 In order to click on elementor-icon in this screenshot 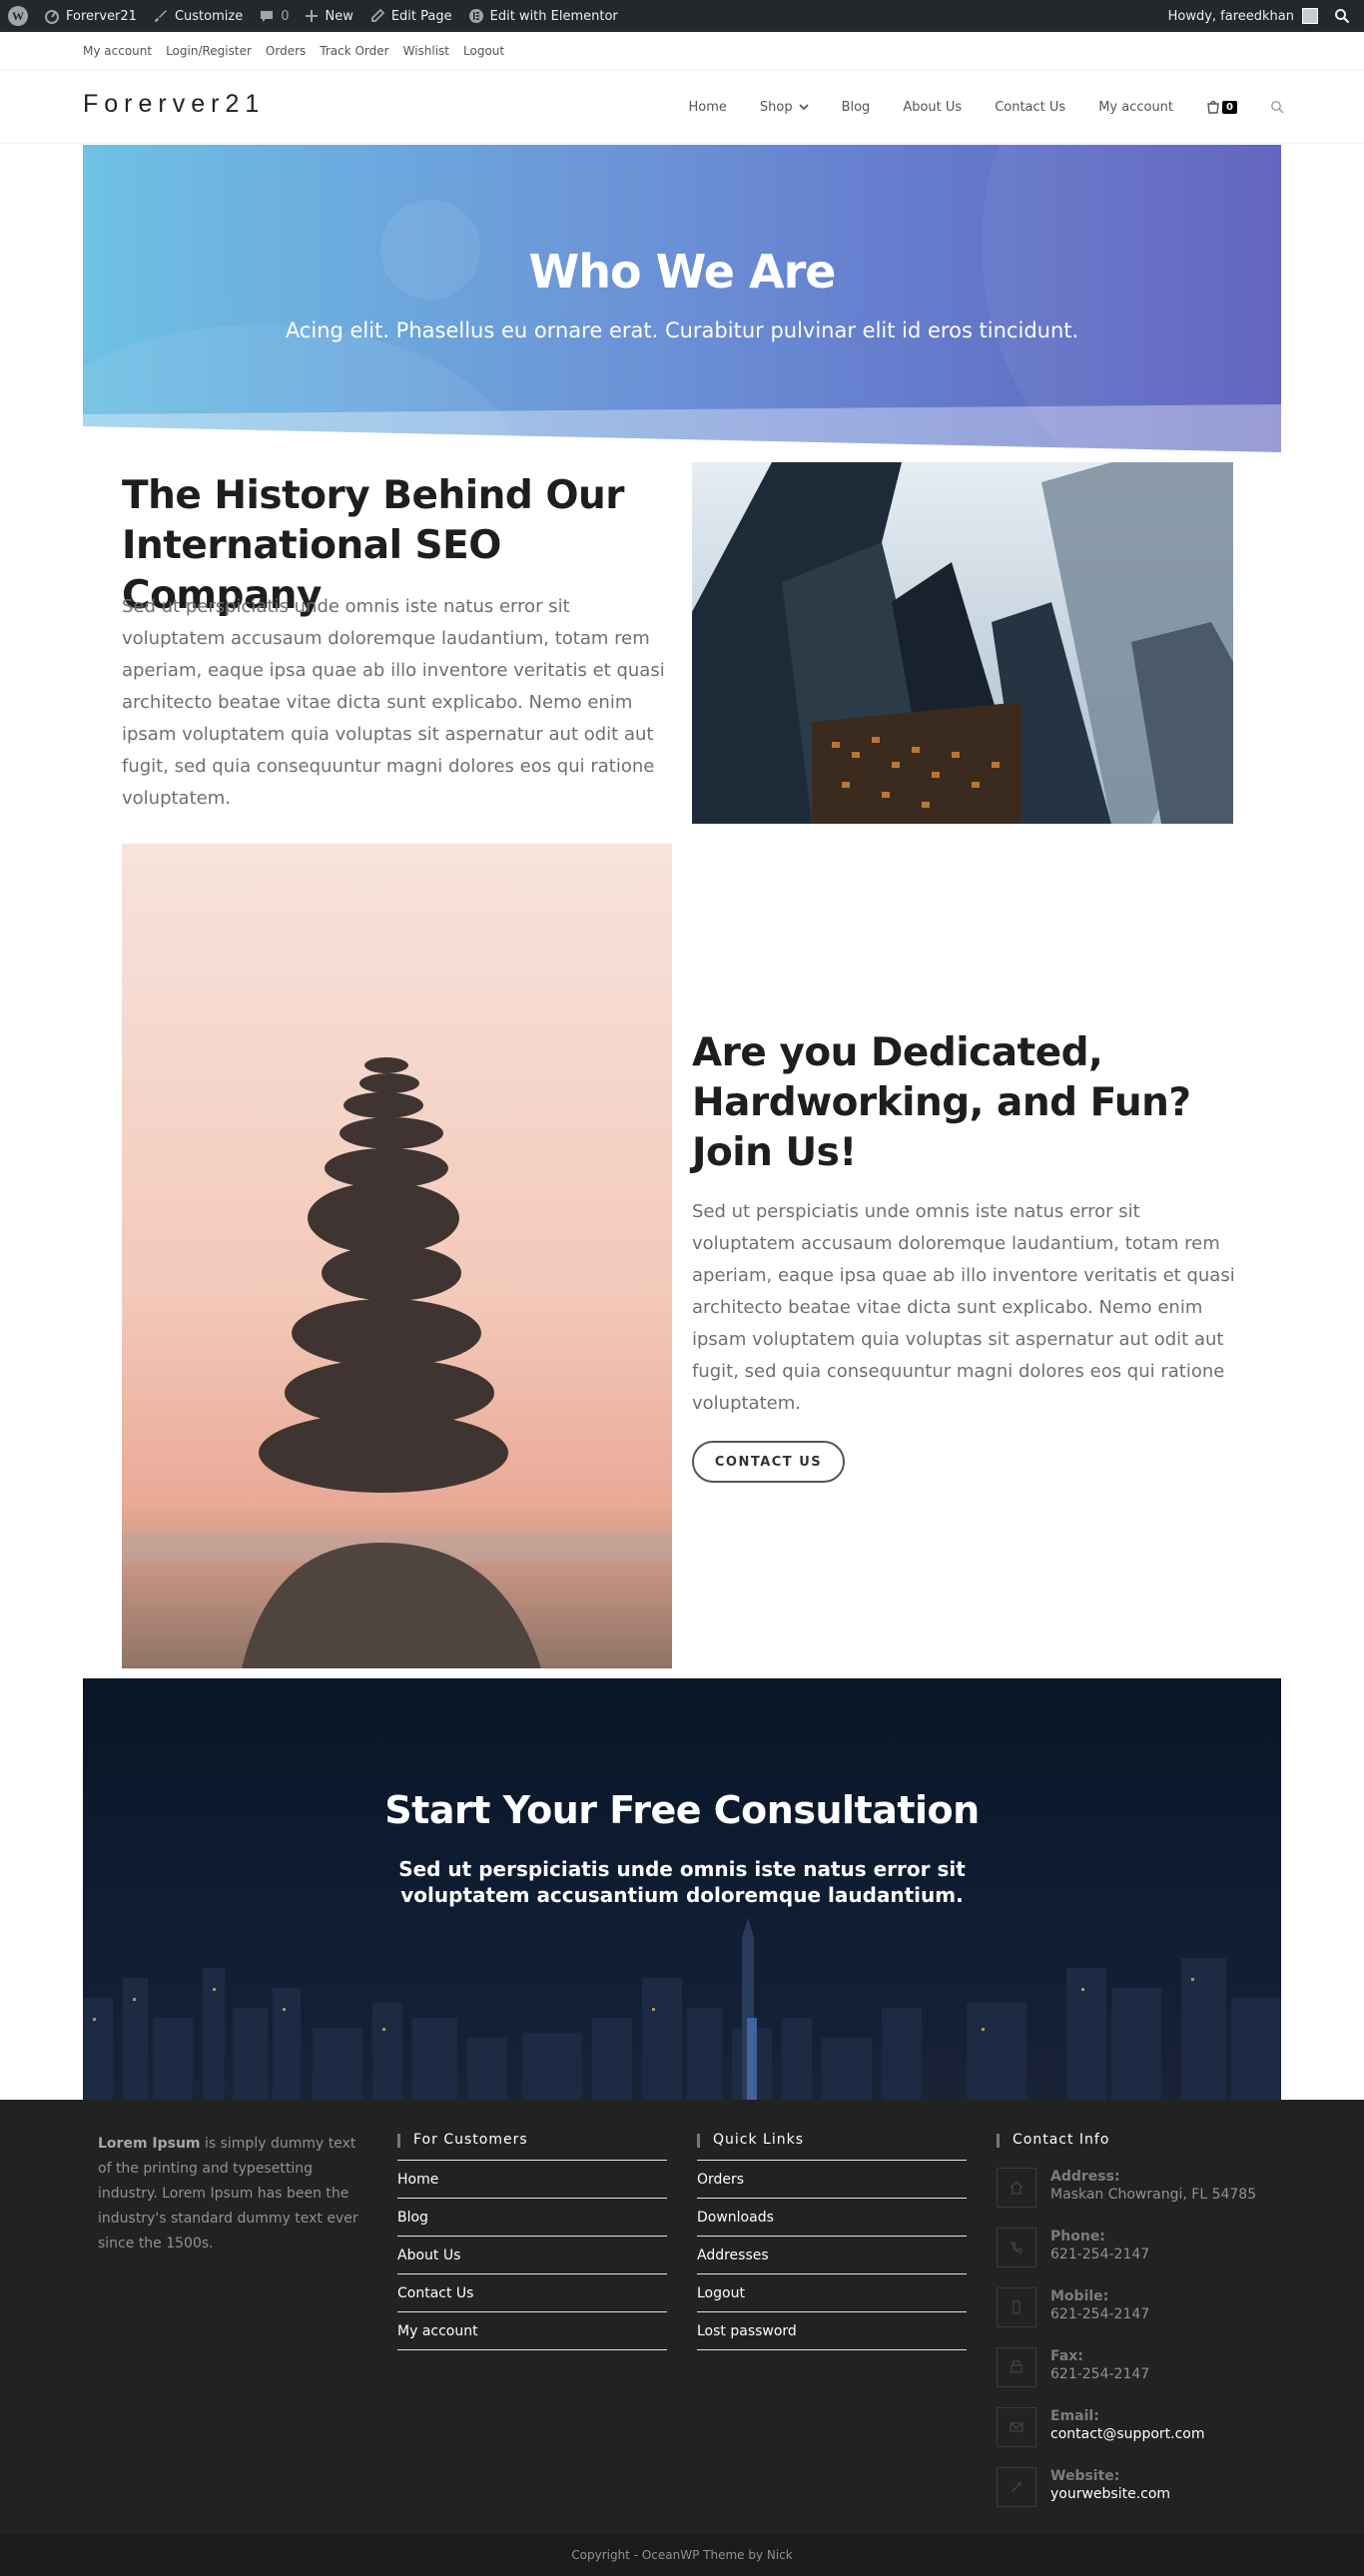, I will do `click(475, 16)`.